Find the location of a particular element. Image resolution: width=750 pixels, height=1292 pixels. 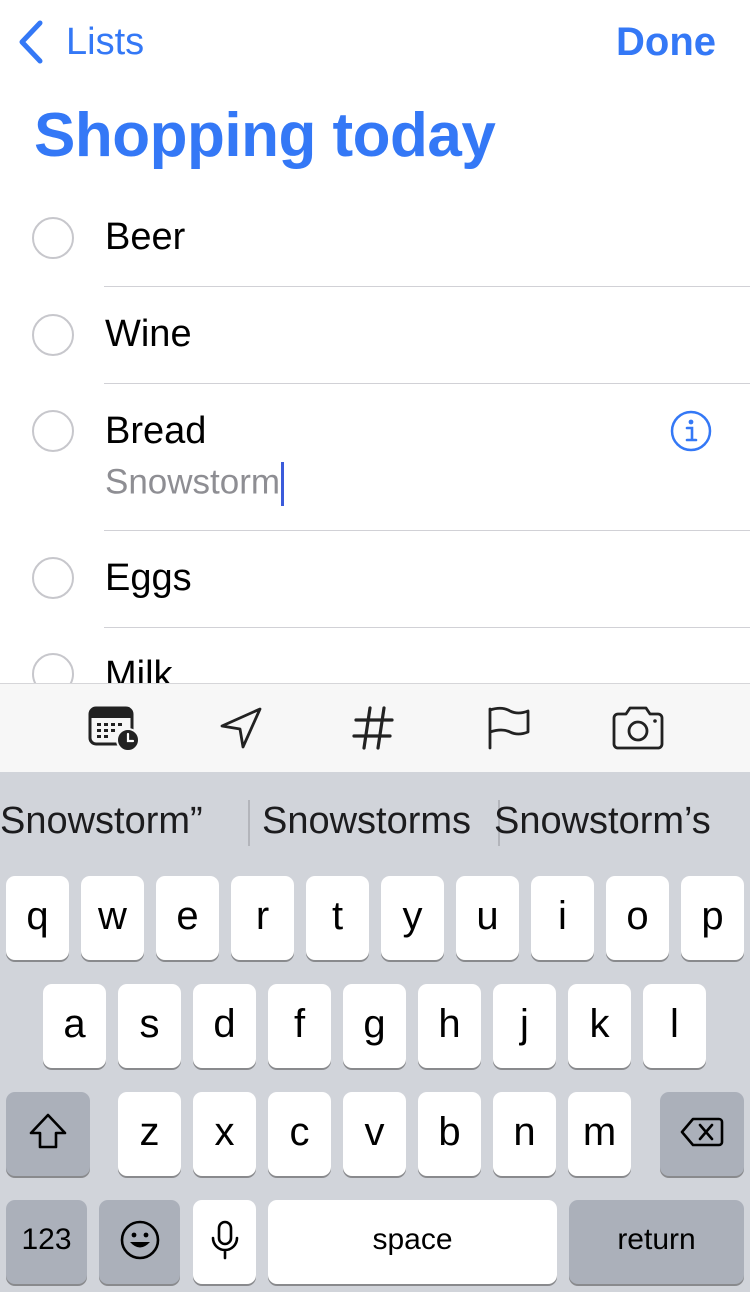

key-o: o is located at coordinates (637, 918).